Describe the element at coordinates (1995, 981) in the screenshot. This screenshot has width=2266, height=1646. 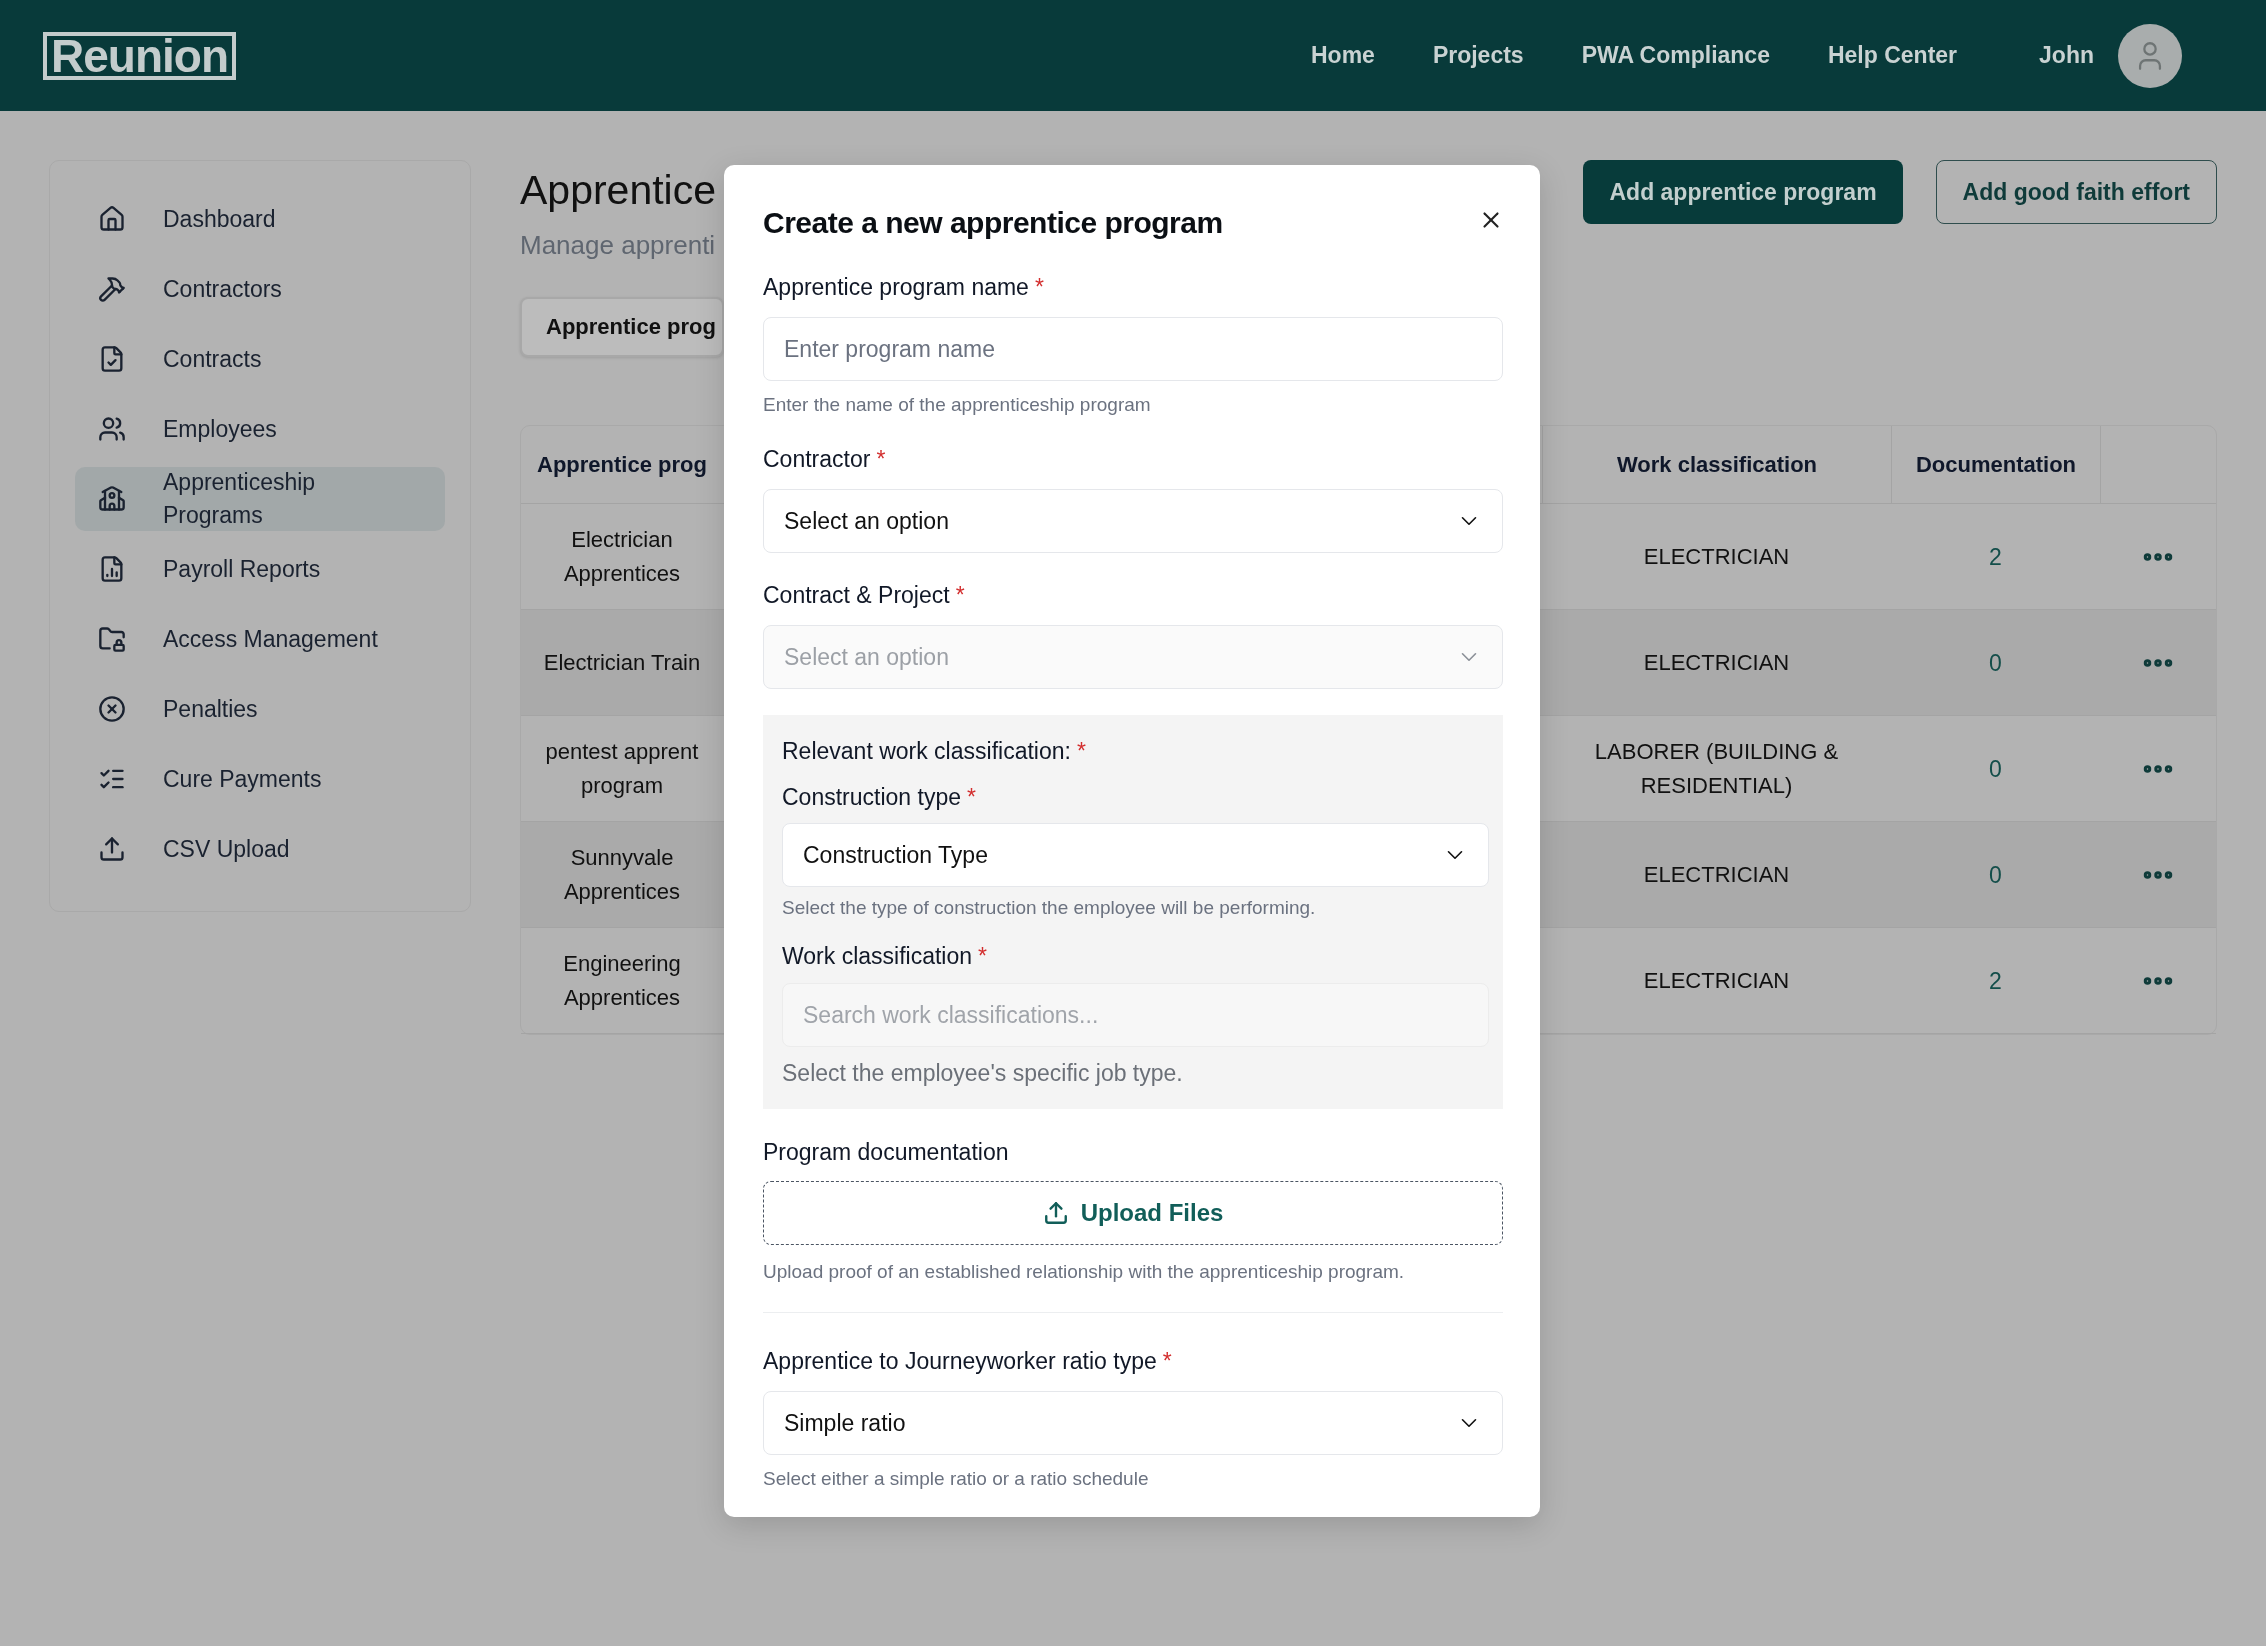
I see `table-cell: 2` at that location.